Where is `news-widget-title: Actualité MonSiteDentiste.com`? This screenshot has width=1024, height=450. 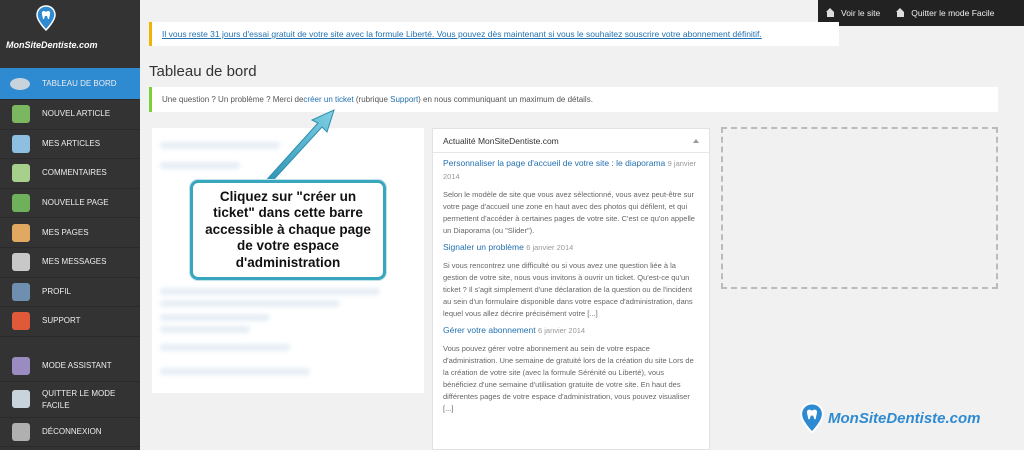 news-widget-title: Actualité MonSiteDentiste.com is located at coordinates (501, 140).